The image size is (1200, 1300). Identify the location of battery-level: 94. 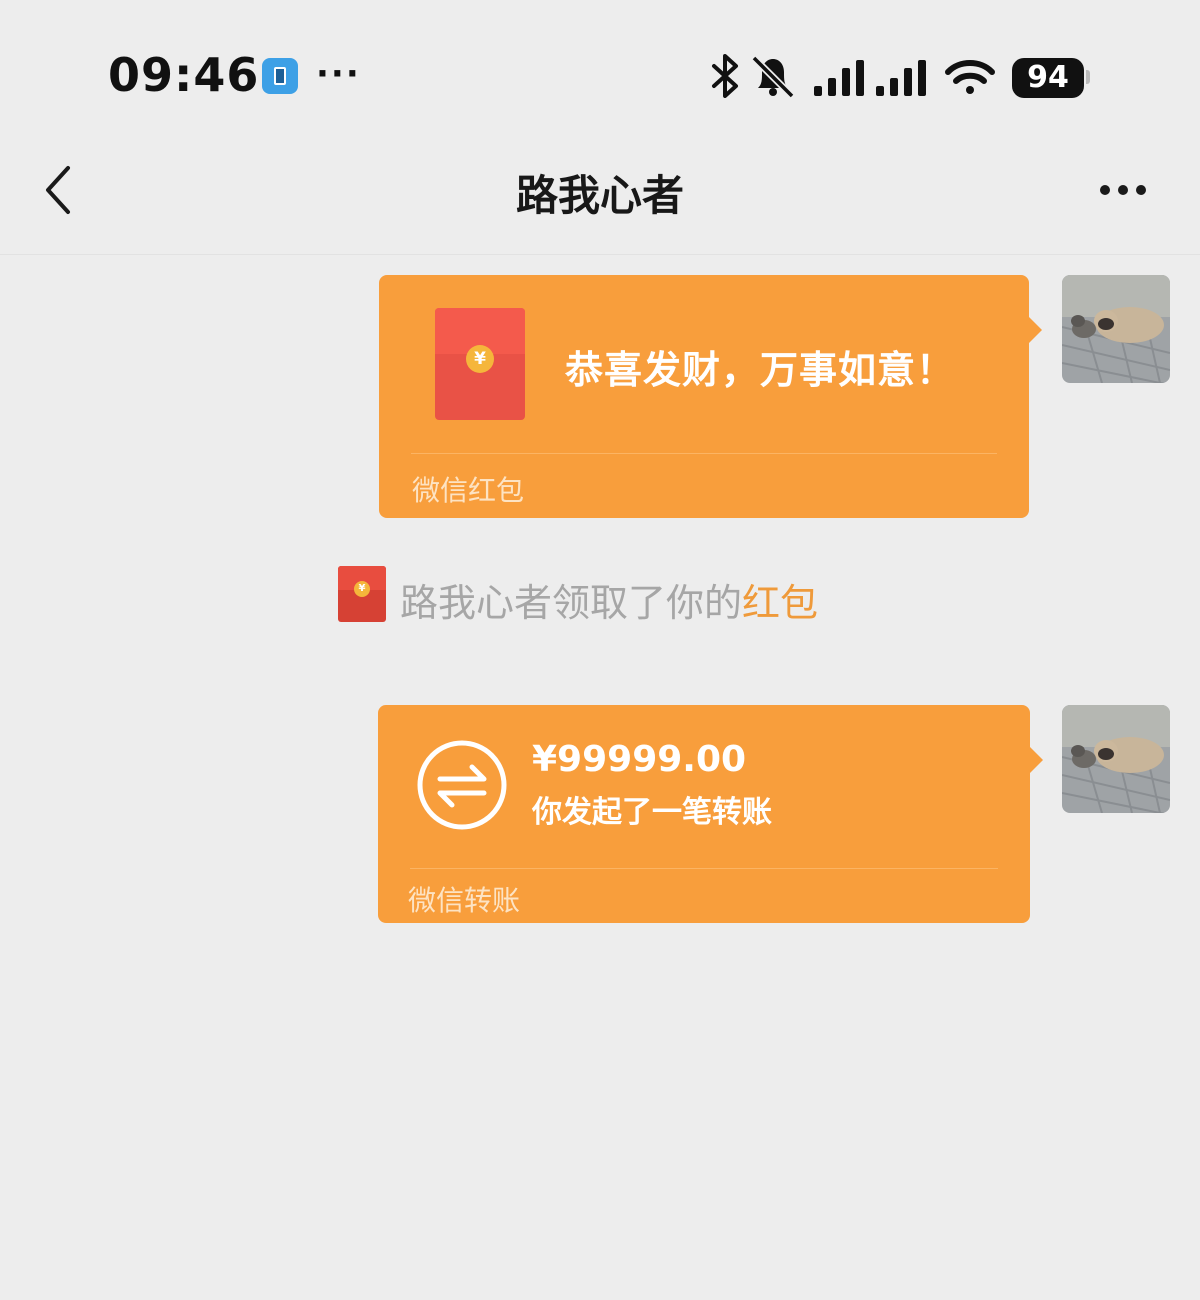
(1048, 78).